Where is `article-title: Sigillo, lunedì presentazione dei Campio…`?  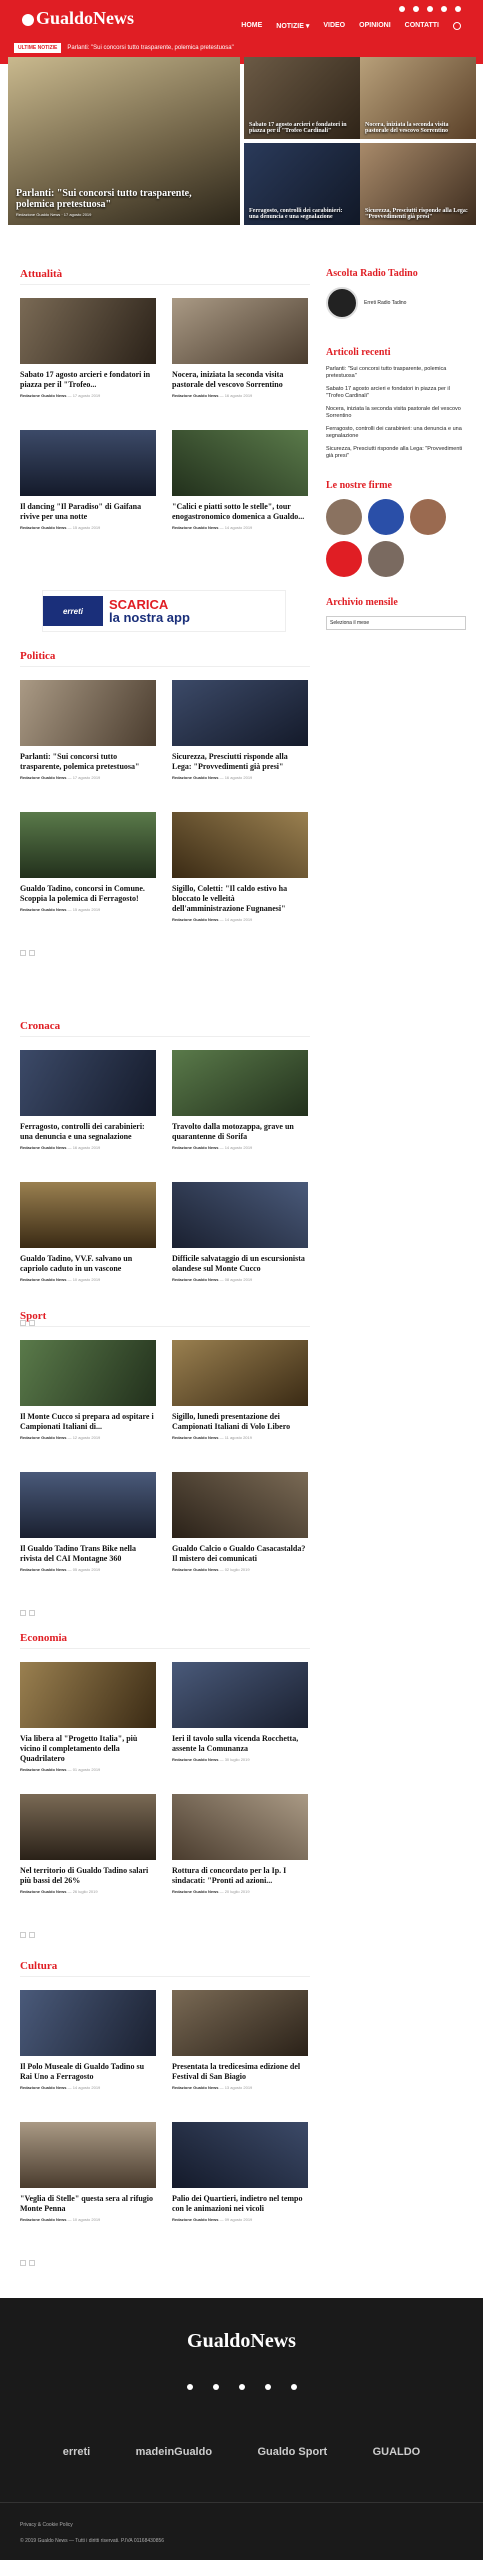 article-title: Sigillo, lunedì presentazione dei Campio… is located at coordinates (240, 1422).